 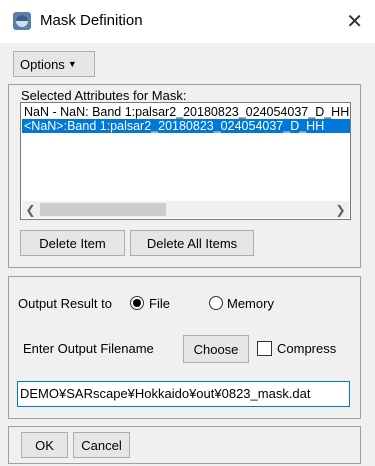 What do you see at coordinates (187, 21) in the screenshot?
I see `title-bar: Mask Definition ✕` at bounding box center [187, 21].